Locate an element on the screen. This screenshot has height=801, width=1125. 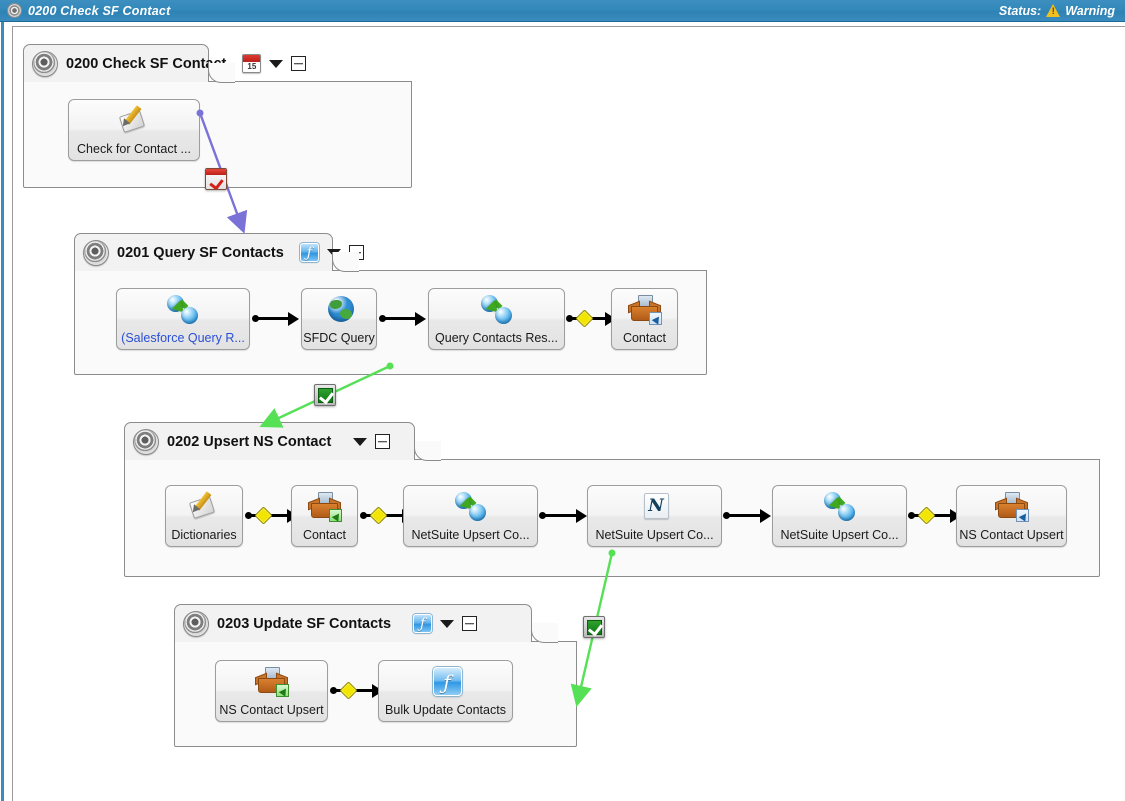
panel-title-0200: 0200 Check SF Contact is located at coordinates (146, 63).